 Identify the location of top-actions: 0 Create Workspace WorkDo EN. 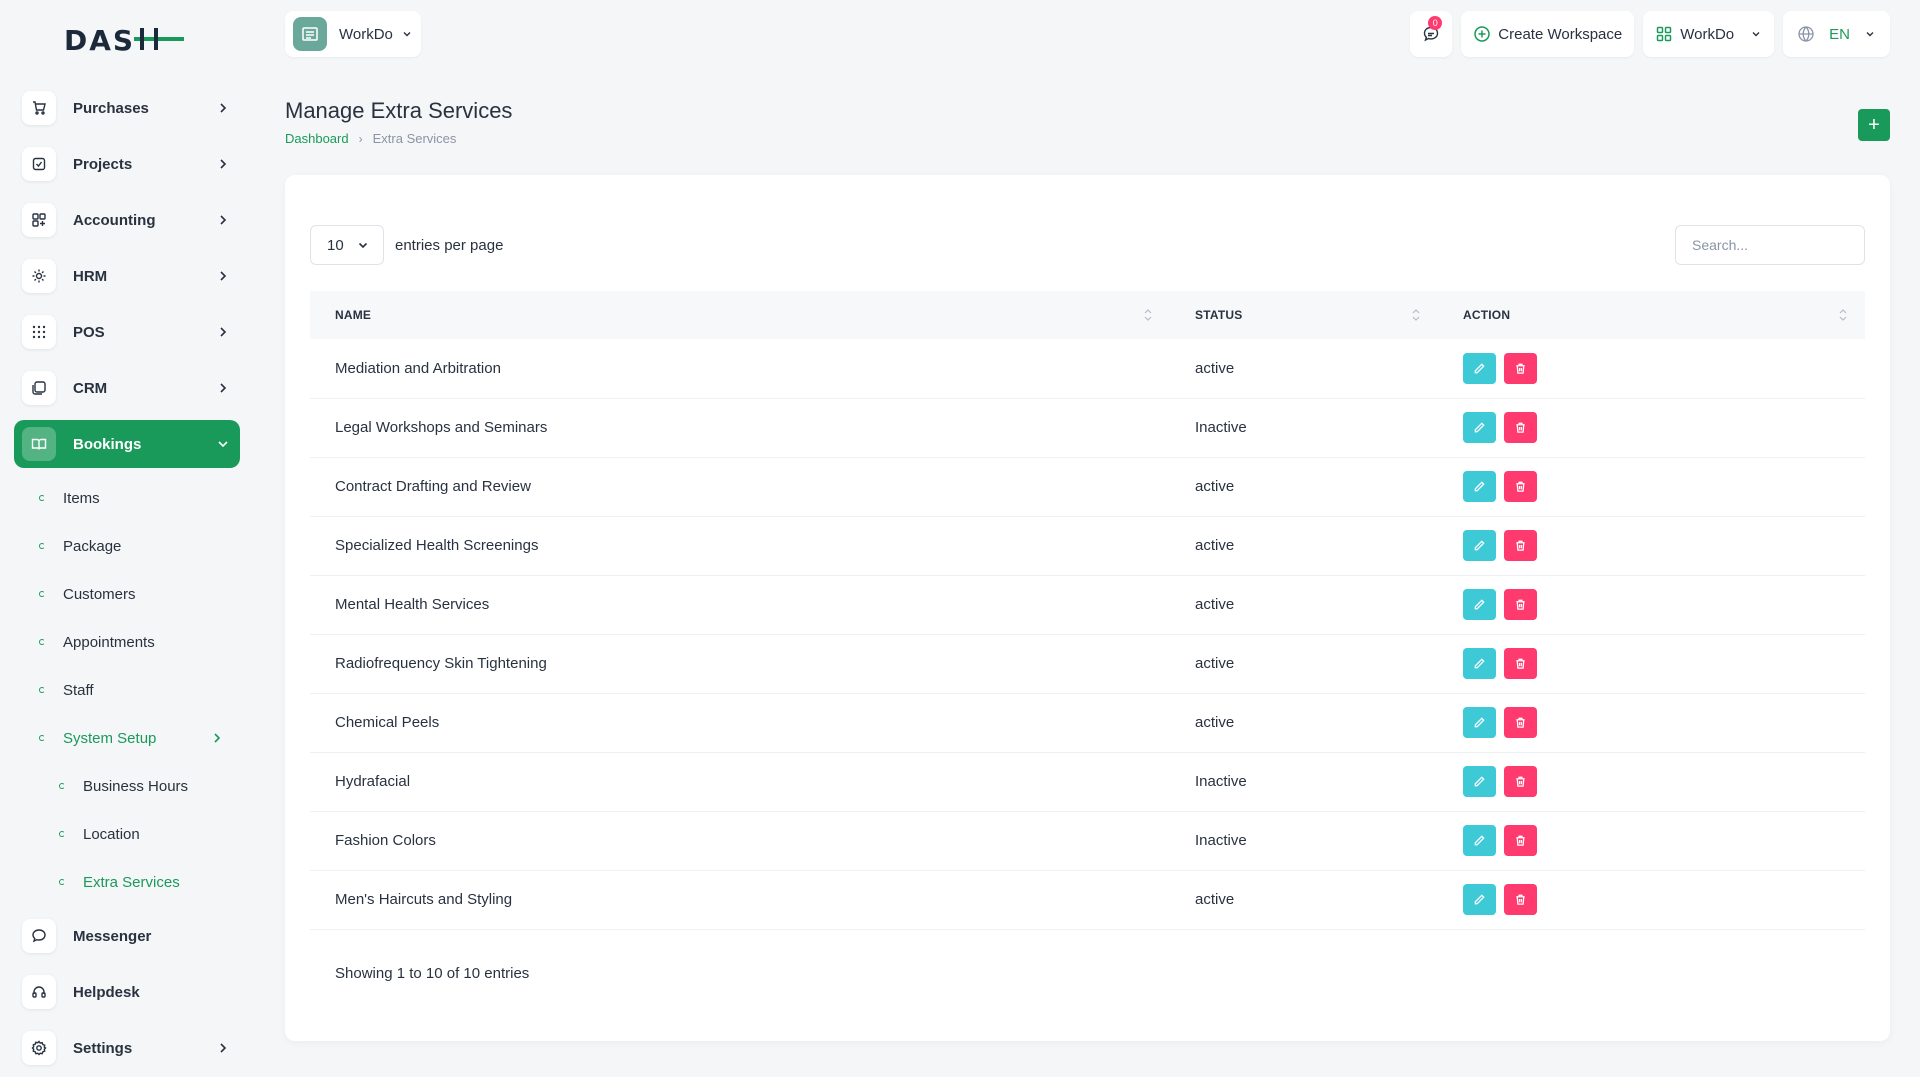
(1650, 34).